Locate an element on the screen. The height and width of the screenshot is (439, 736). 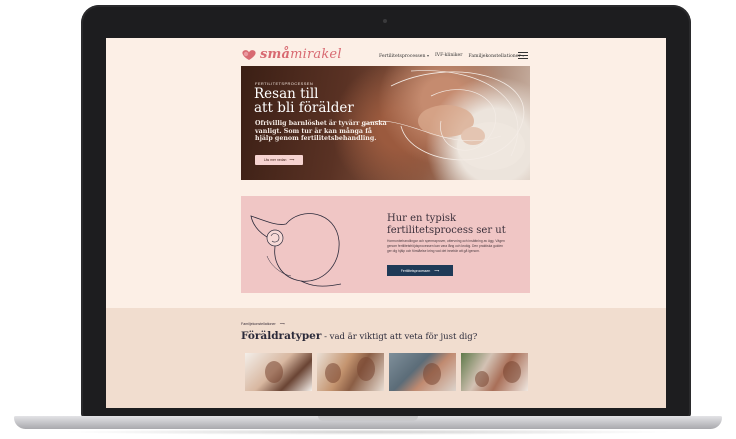
read-more-button: Läs mer nedan ⟶ is located at coordinates (279, 160).